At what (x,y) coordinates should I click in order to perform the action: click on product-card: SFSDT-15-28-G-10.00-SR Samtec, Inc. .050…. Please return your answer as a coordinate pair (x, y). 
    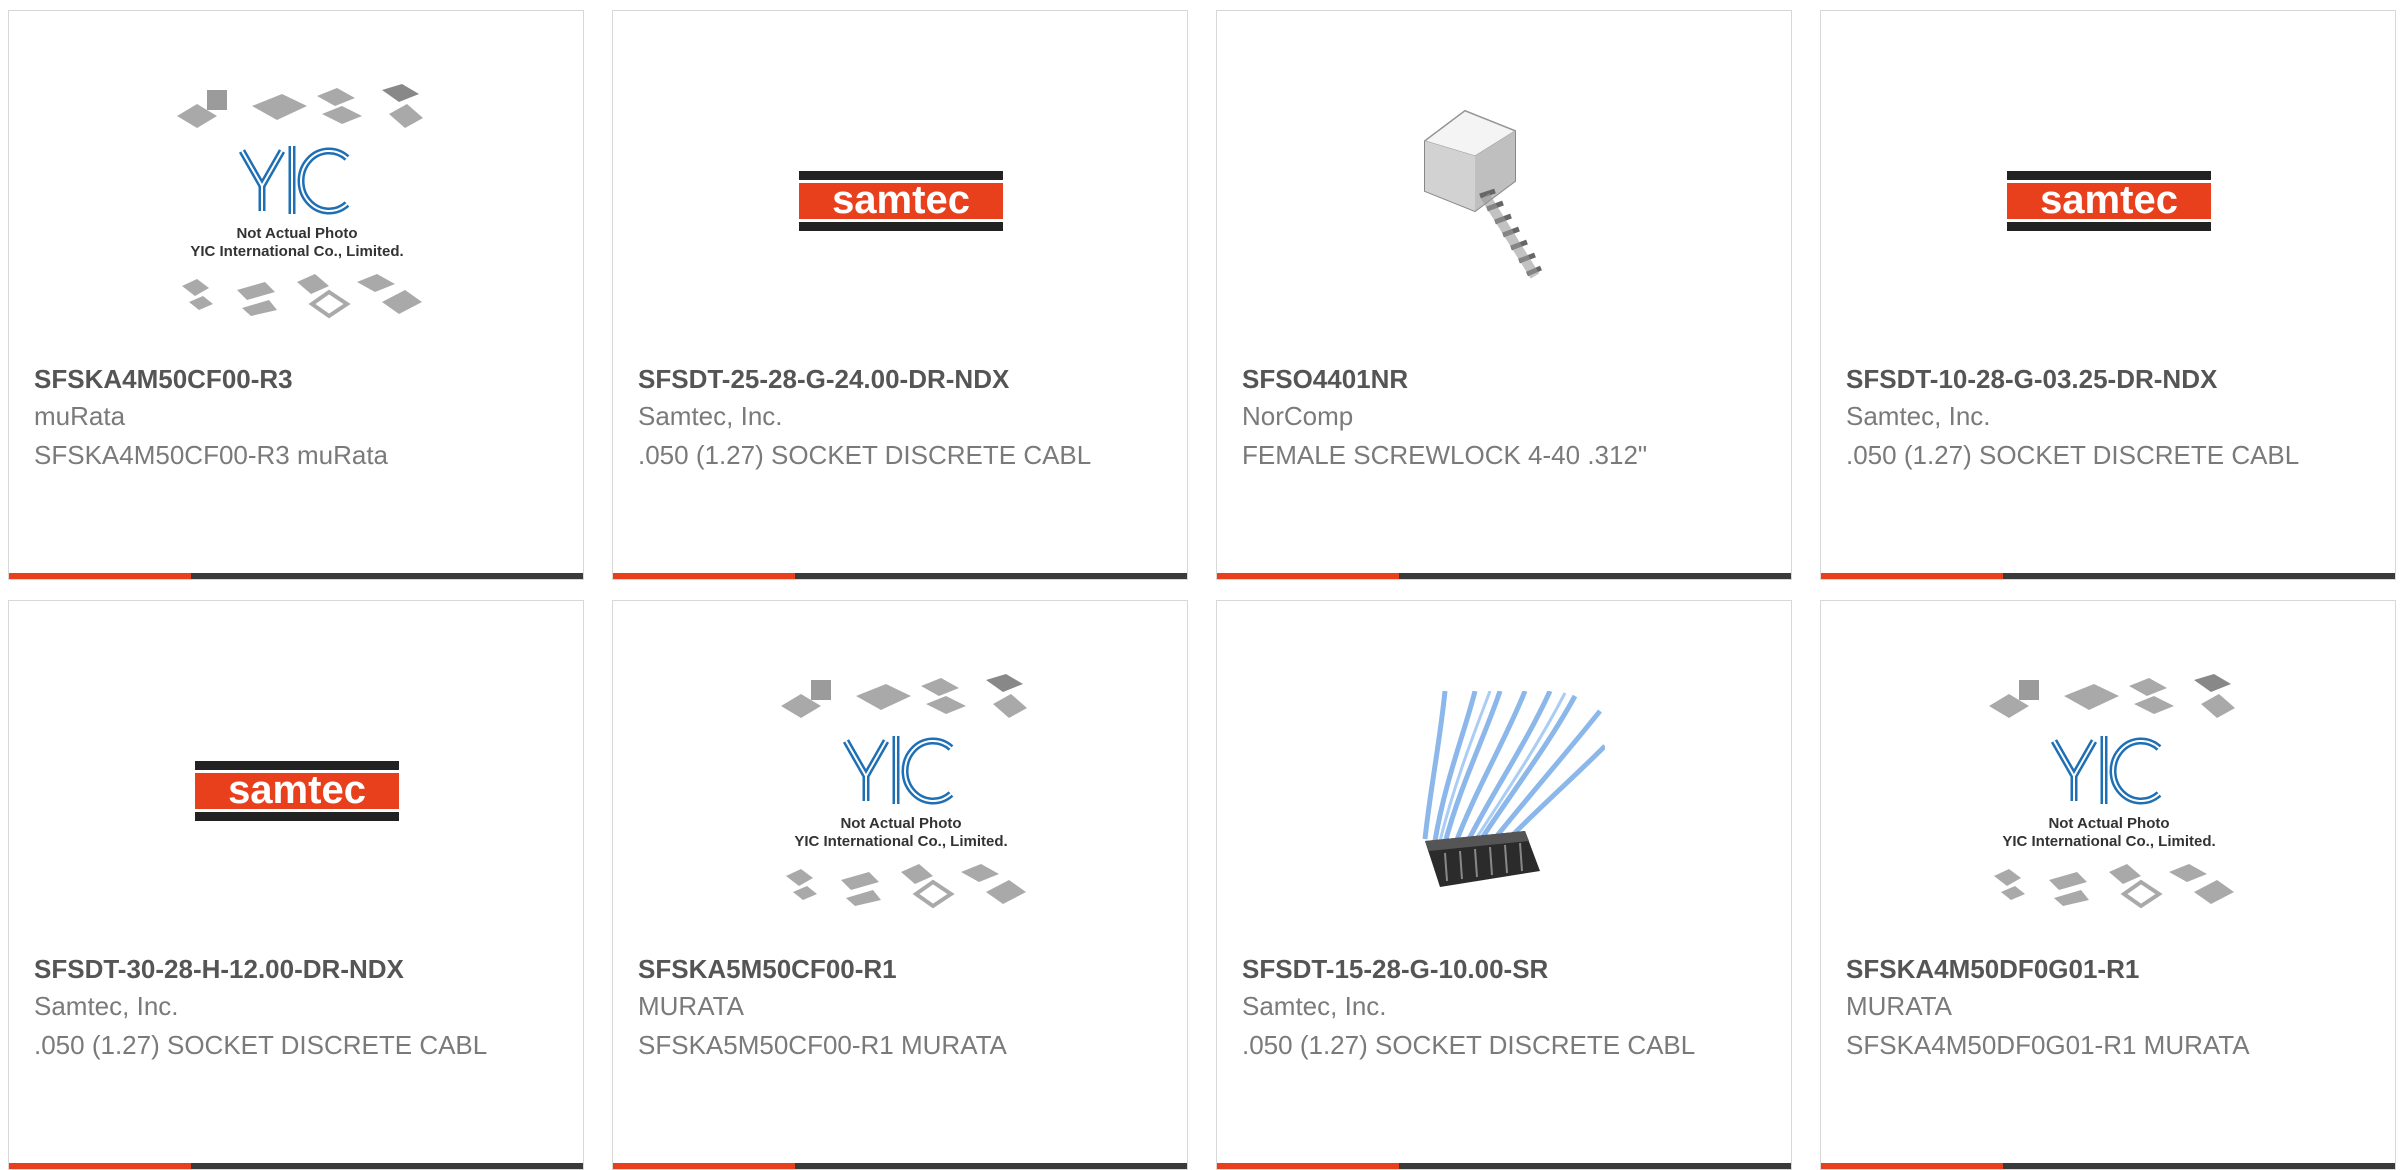
    Looking at the image, I should click on (1504, 885).